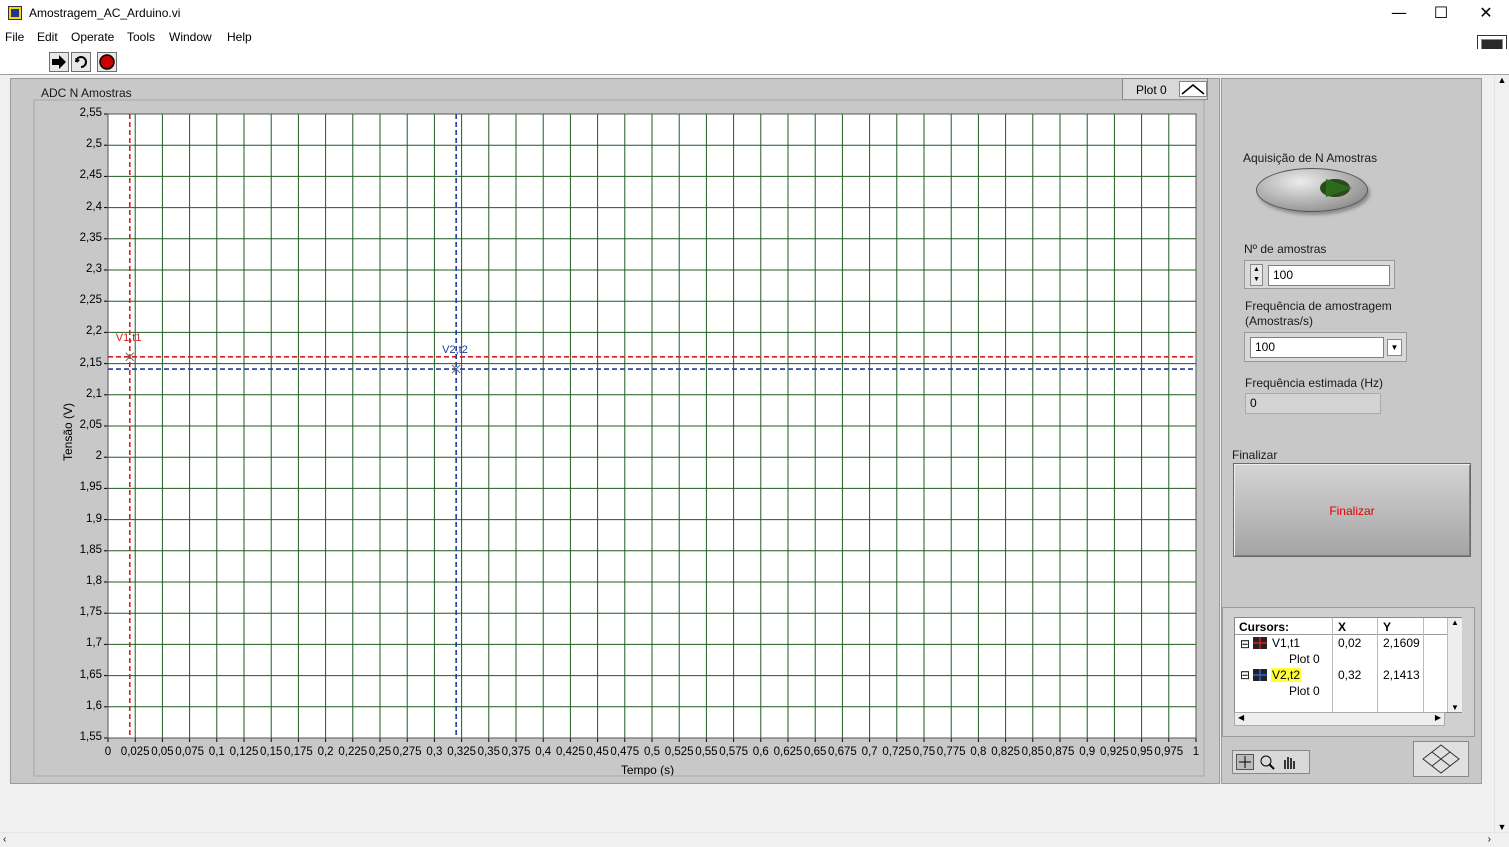 This screenshot has width=1509, height=847. I want to click on close-icon: ✕, so click(1486, 13).